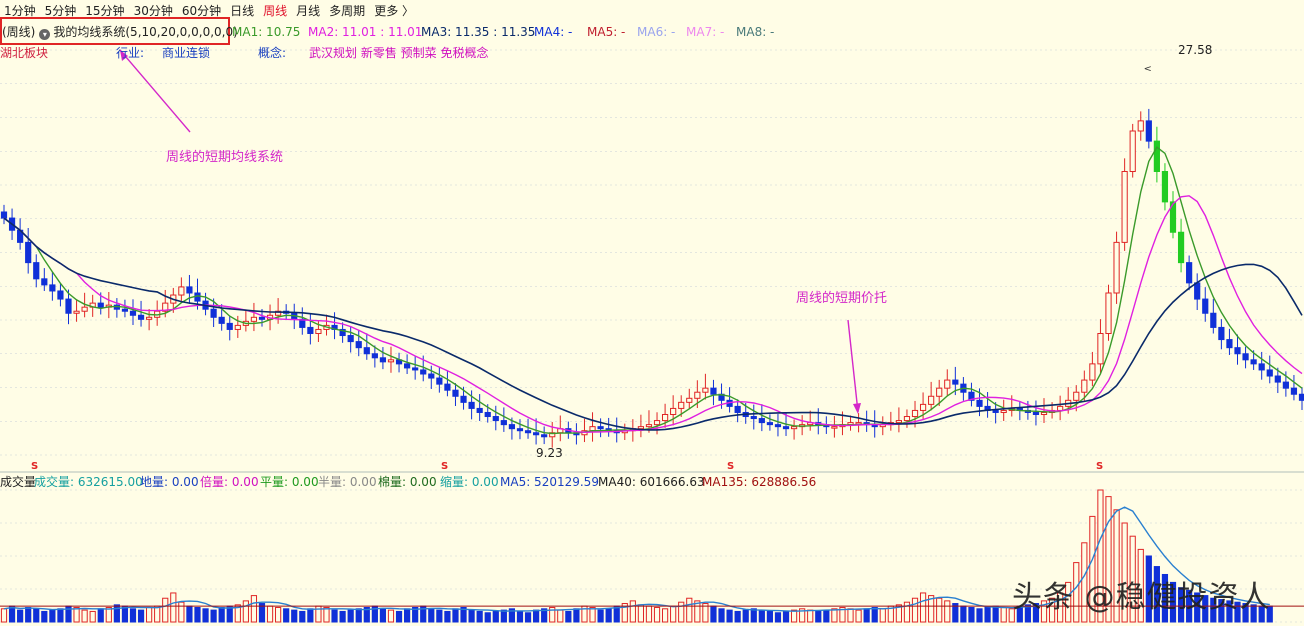  Describe the element at coordinates (169, 482) in the screenshot. I see `di-liang: 地量: 0.00` at that location.